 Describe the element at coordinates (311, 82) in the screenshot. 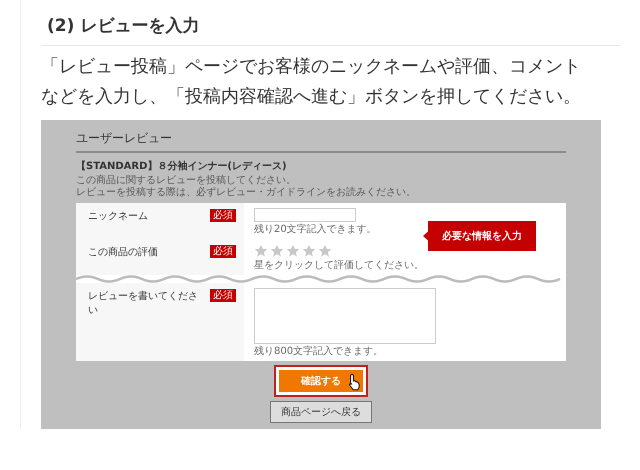

I see `instruction-text: 「レビュー投稿」ページでお客様のニックネームや評価、コメントなどを入力し、「投稿内容確認へ進む」ボタンを押してください。` at that location.